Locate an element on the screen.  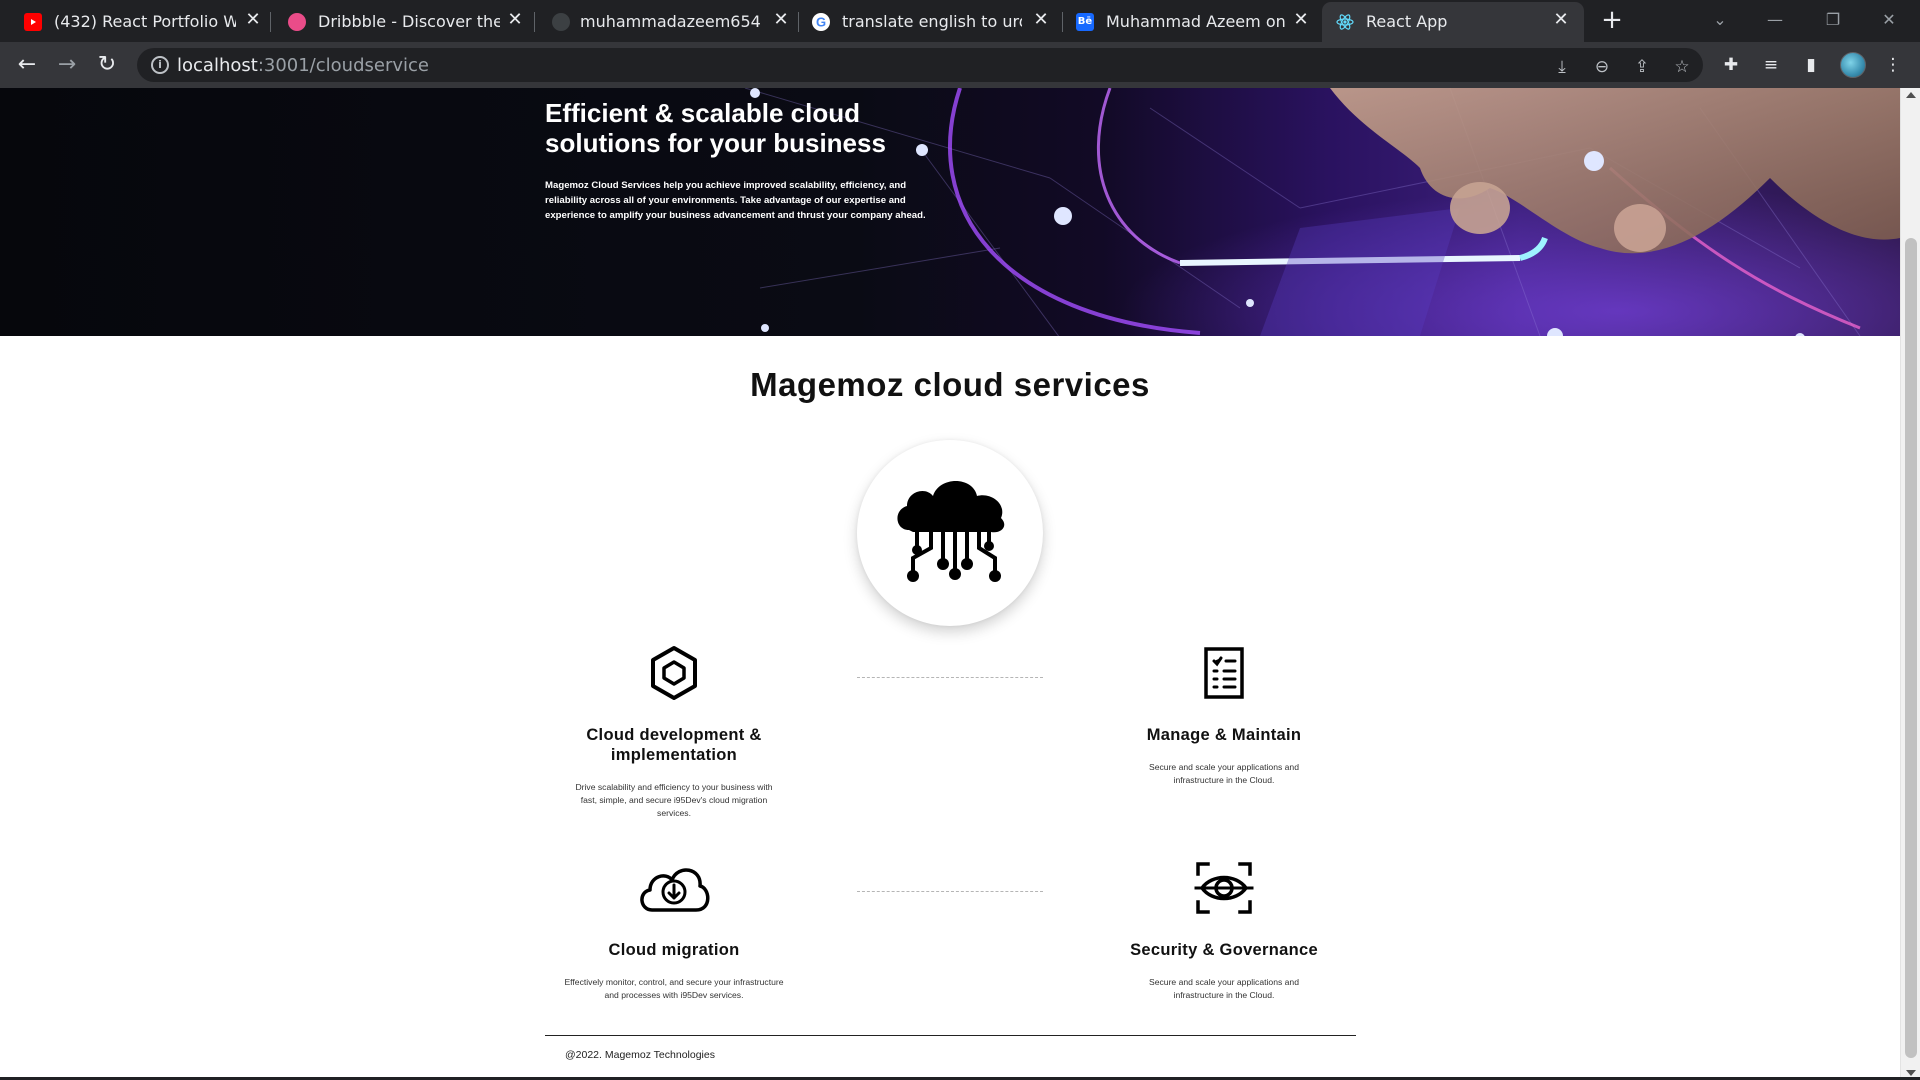
page-scrollbar is located at coordinates (1910, 584).